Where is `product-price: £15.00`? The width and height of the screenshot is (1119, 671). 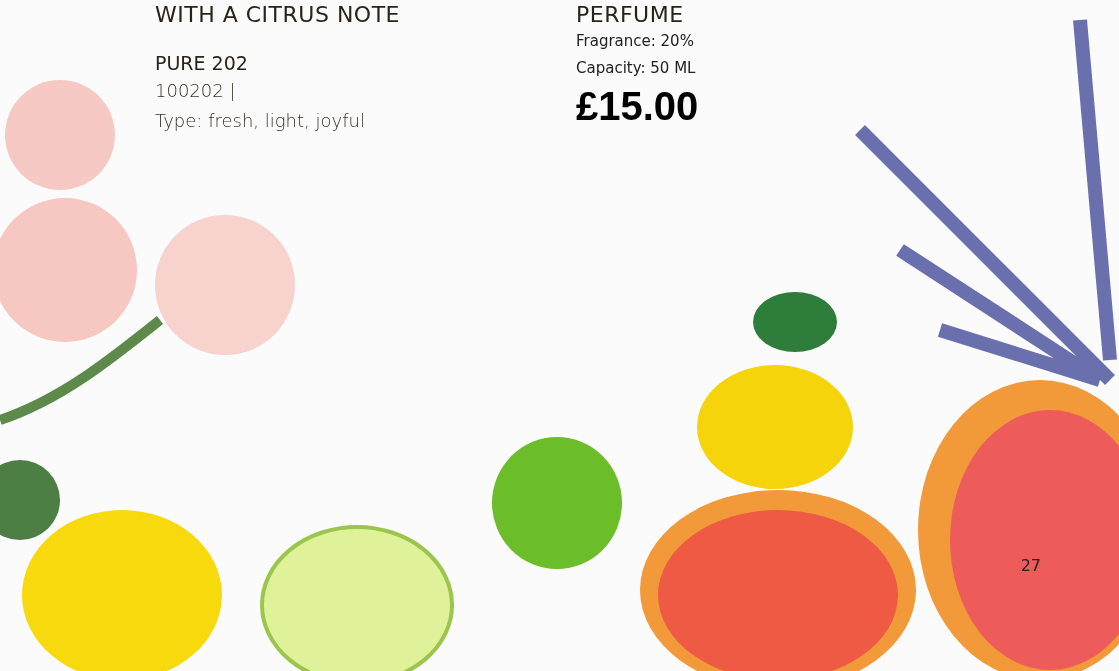
product-price: £15.00 is located at coordinates (638, 106).